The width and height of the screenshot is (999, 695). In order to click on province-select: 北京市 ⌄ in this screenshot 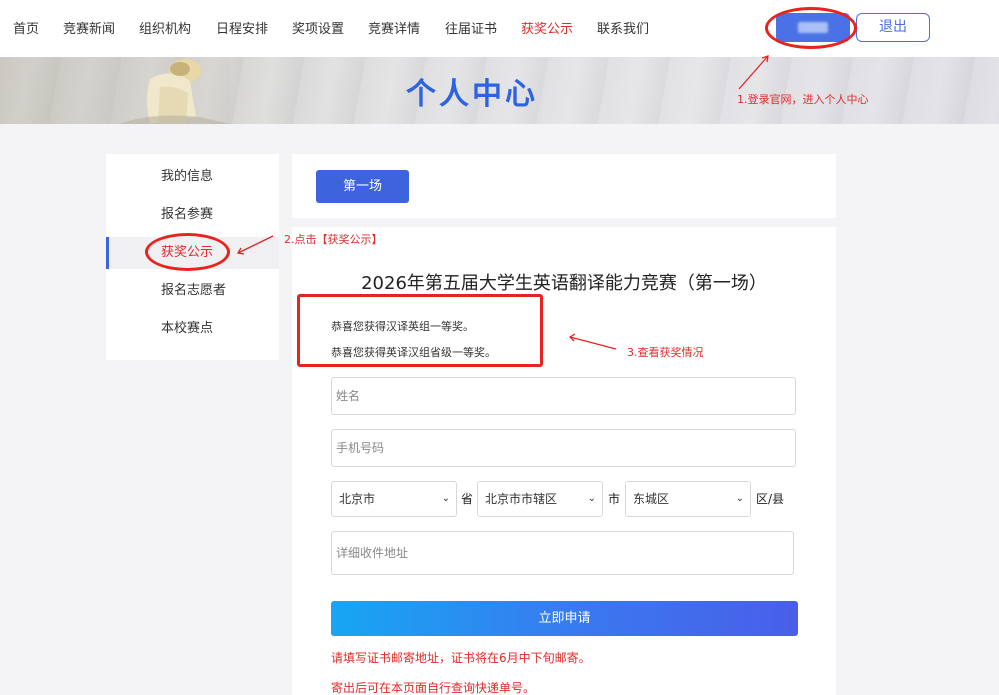, I will do `click(394, 499)`.